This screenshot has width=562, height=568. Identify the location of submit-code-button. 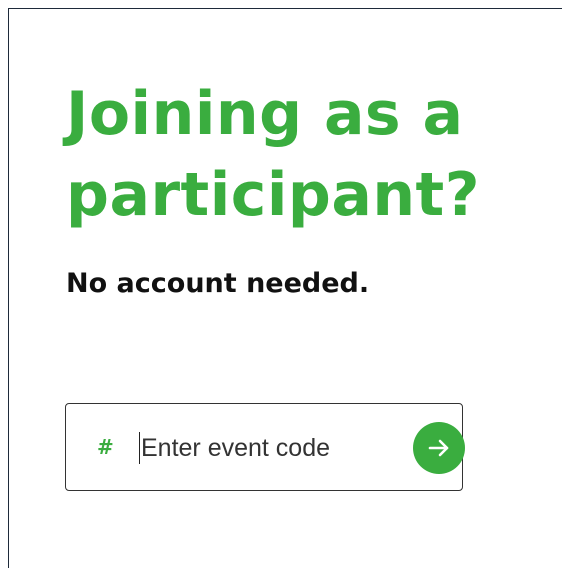
(439, 448).